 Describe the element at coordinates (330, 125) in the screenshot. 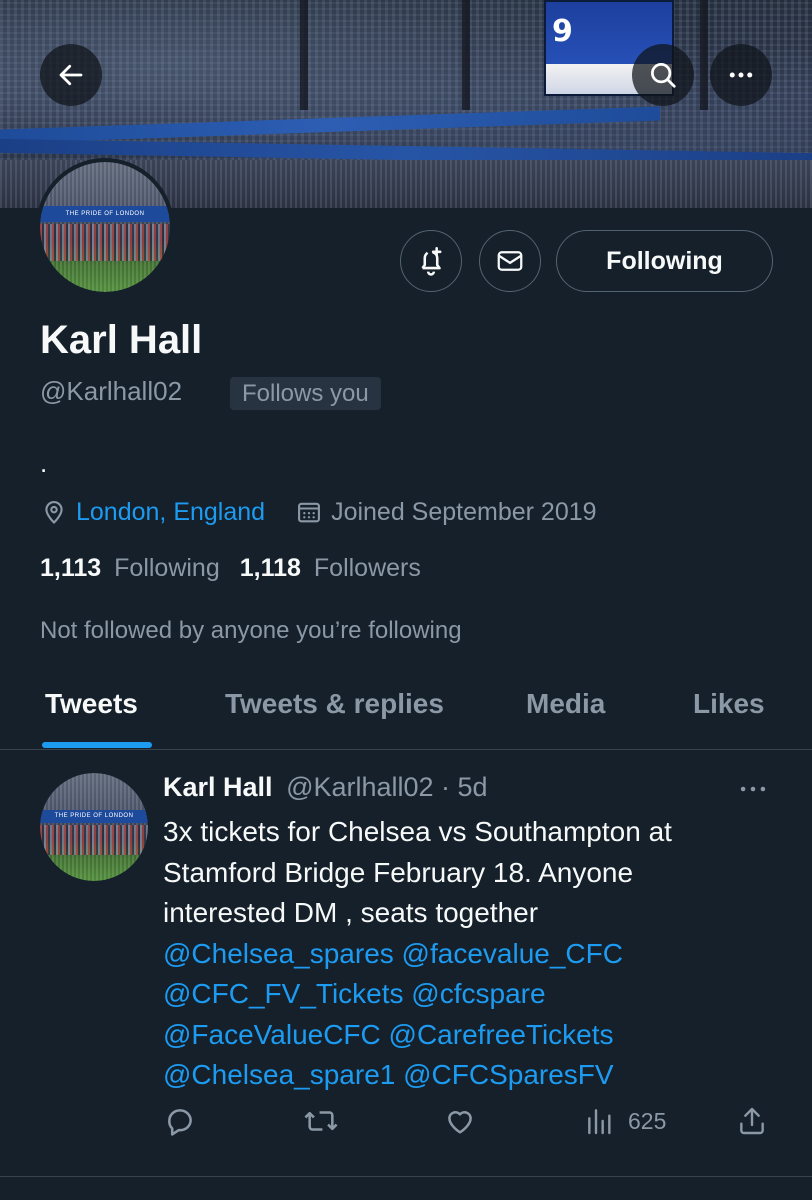

I see `stand-advert-band` at that location.